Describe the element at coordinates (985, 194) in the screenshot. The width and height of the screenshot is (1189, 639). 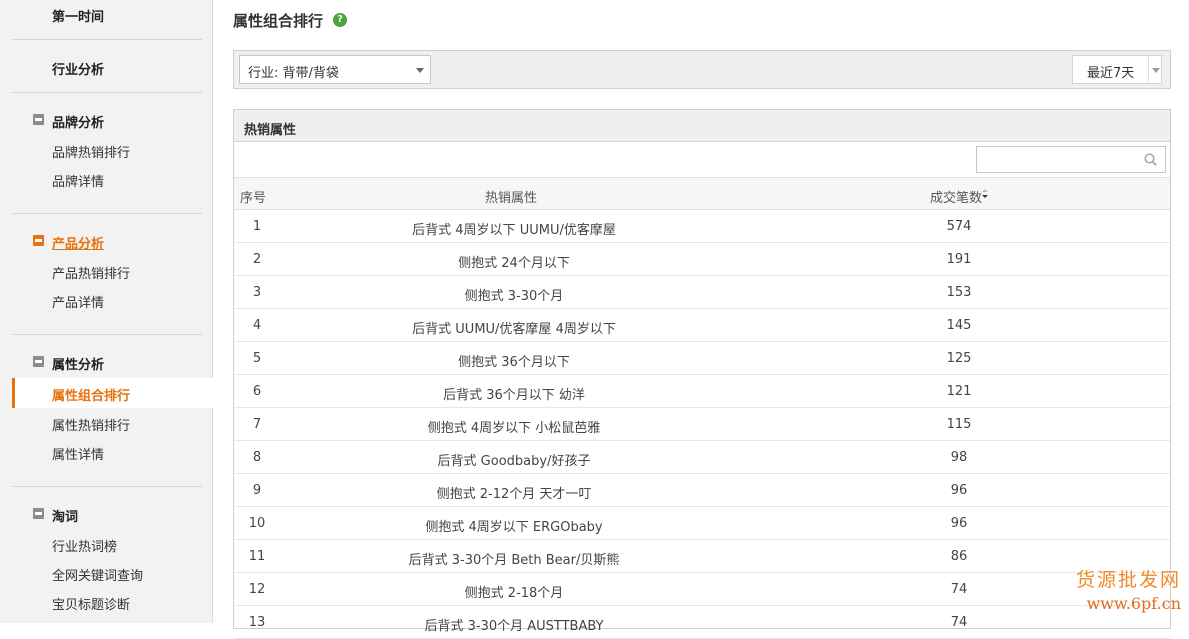
I see `sort-icon` at that location.